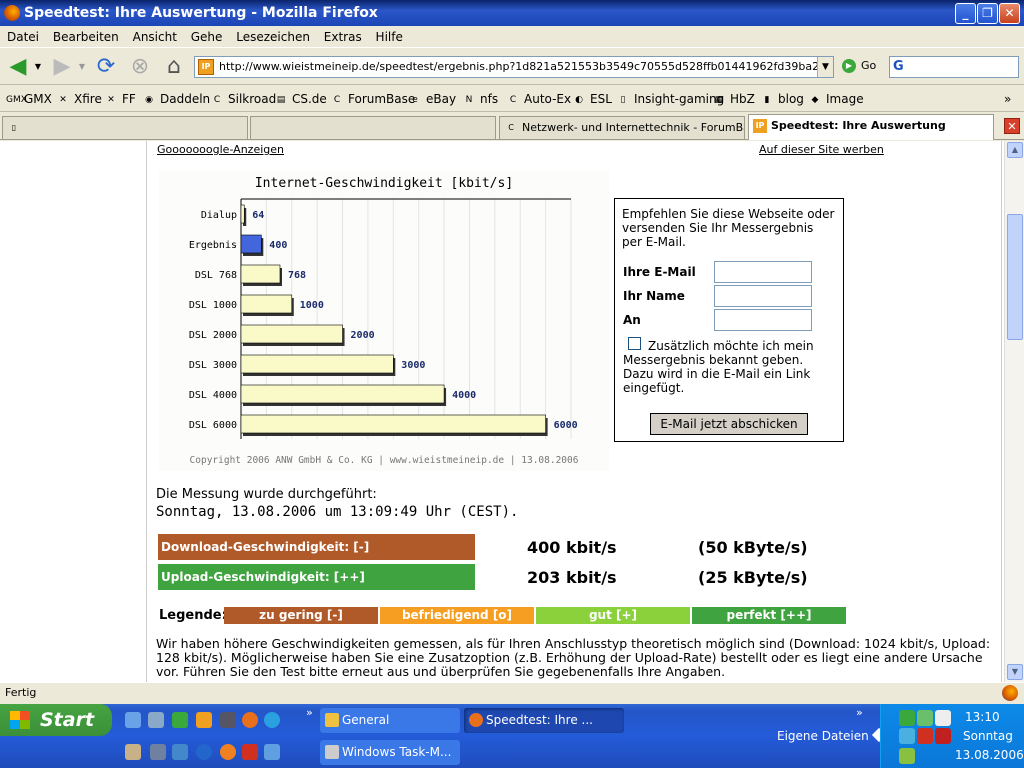  What do you see at coordinates (782, 99) in the screenshot?
I see `bookmark-blog: ▮ blog` at bounding box center [782, 99].